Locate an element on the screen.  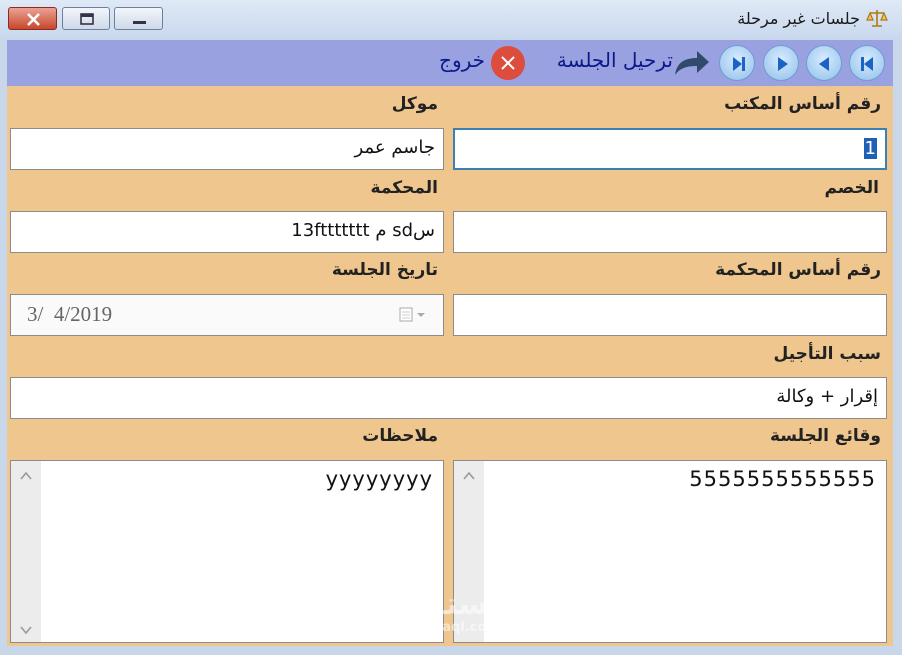
session-date-value: 3/ 4/2019 is located at coordinates (70, 314).